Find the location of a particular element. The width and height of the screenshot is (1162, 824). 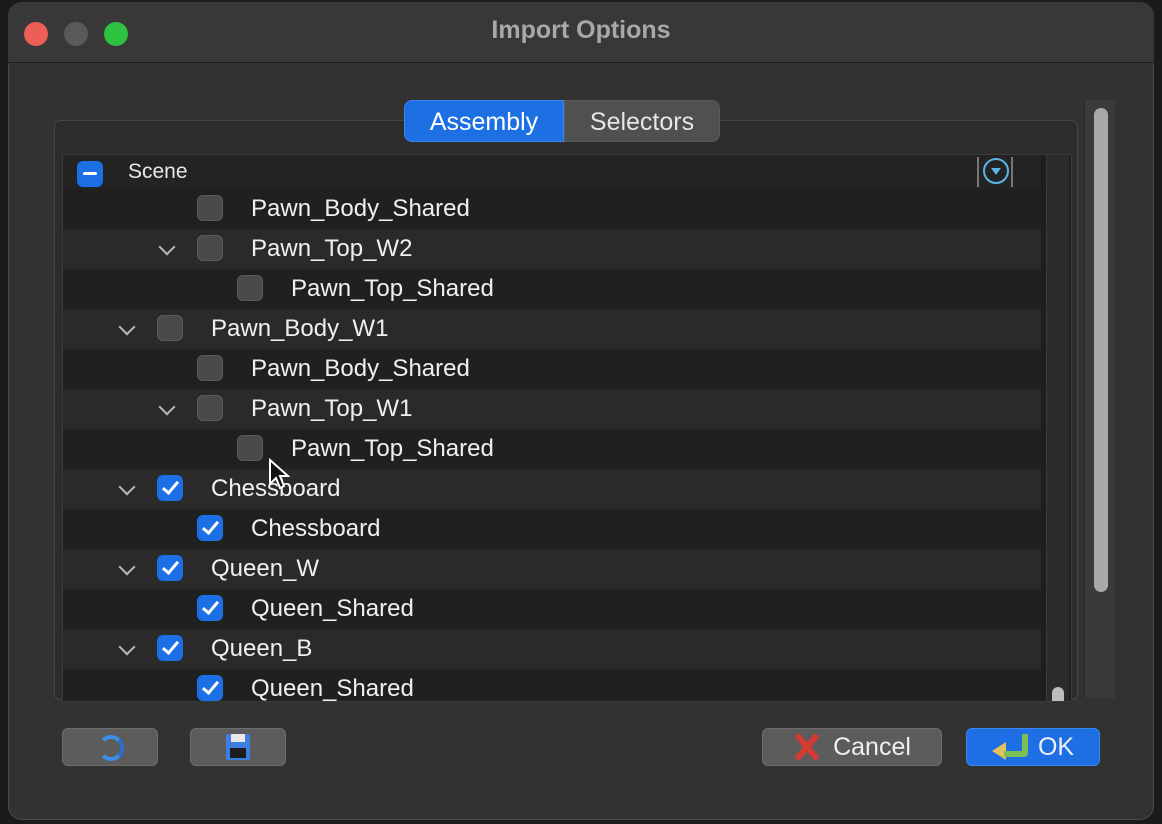

tab-selectors: Selectors is located at coordinates (642, 121).